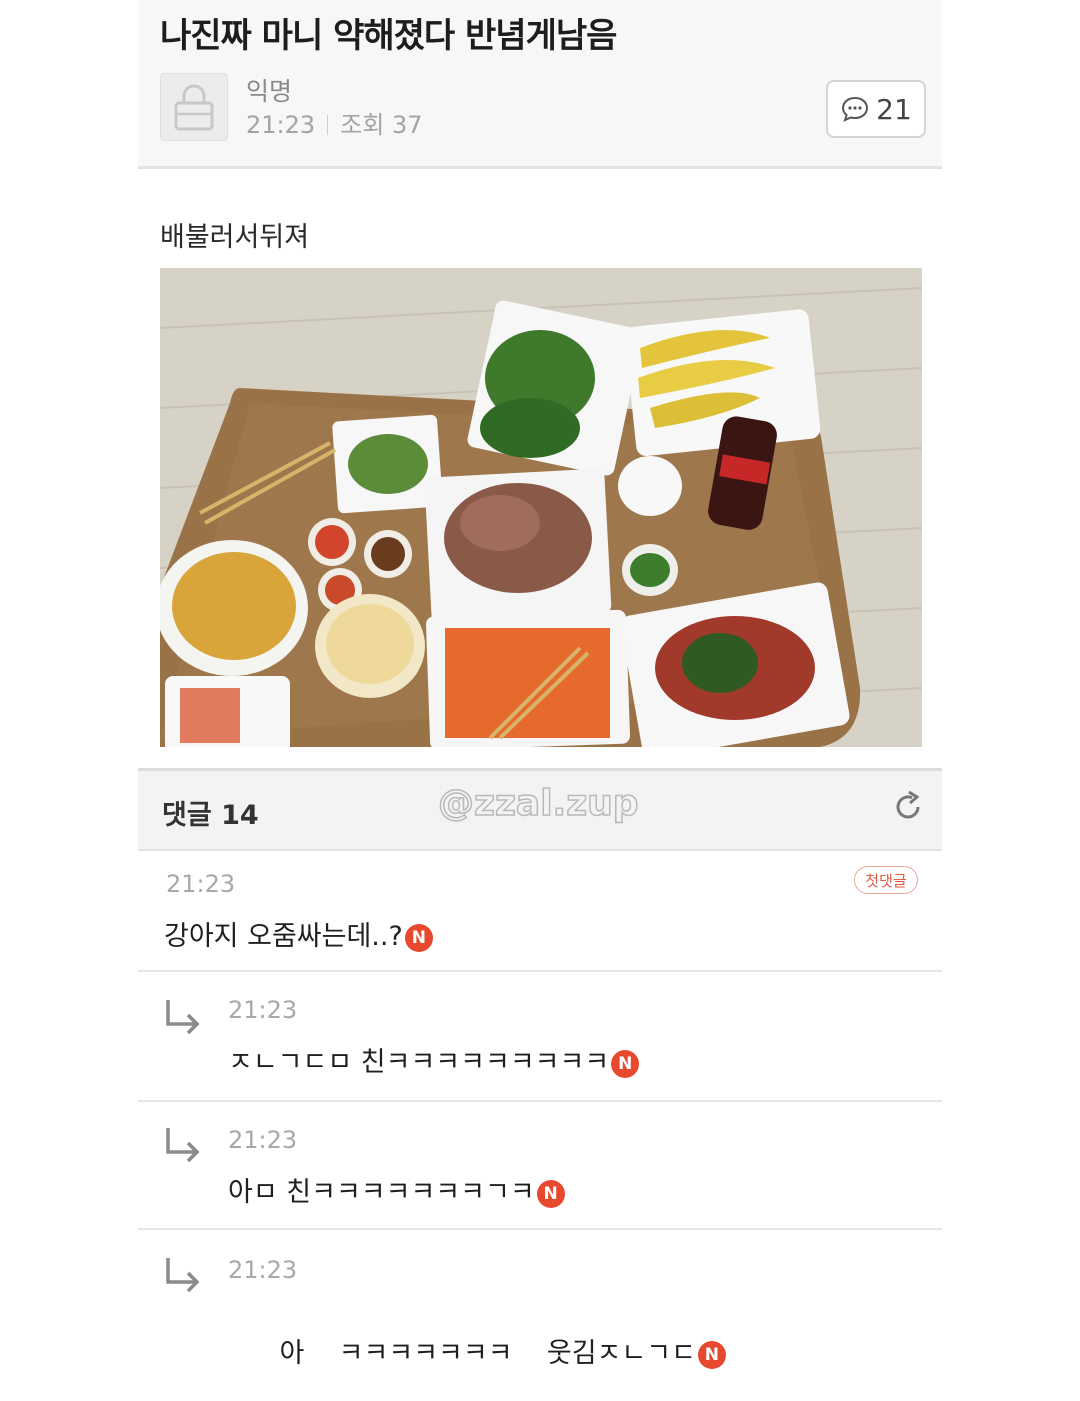 This screenshot has width=1080, height=1401. I want to click on view-count: 조회 37, so click(381, 125).